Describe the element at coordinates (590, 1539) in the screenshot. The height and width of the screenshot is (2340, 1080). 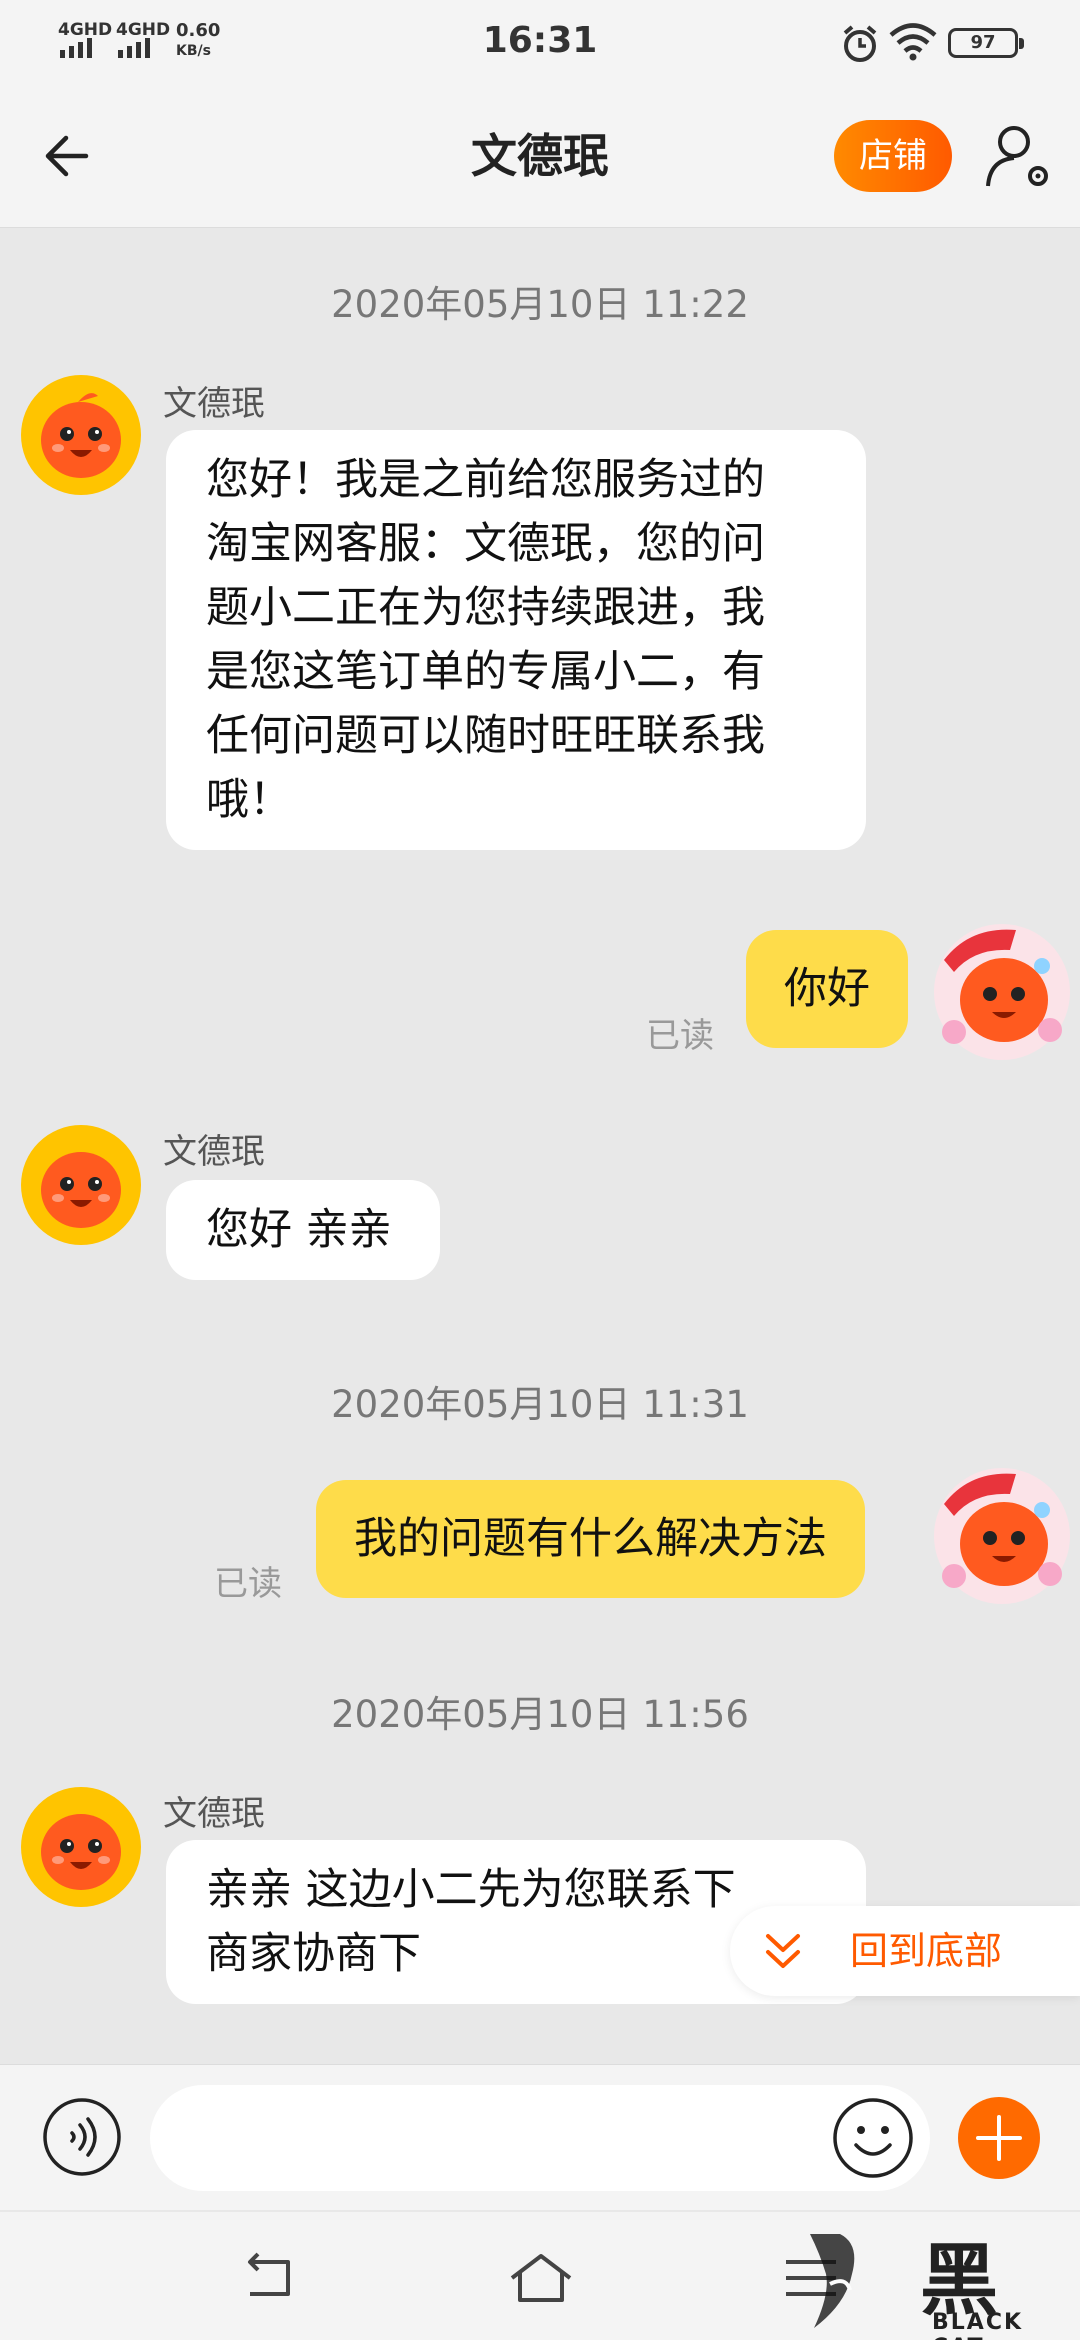
I see `outgoing-message-bubble: 我的问题有什么解决方法` at that location.